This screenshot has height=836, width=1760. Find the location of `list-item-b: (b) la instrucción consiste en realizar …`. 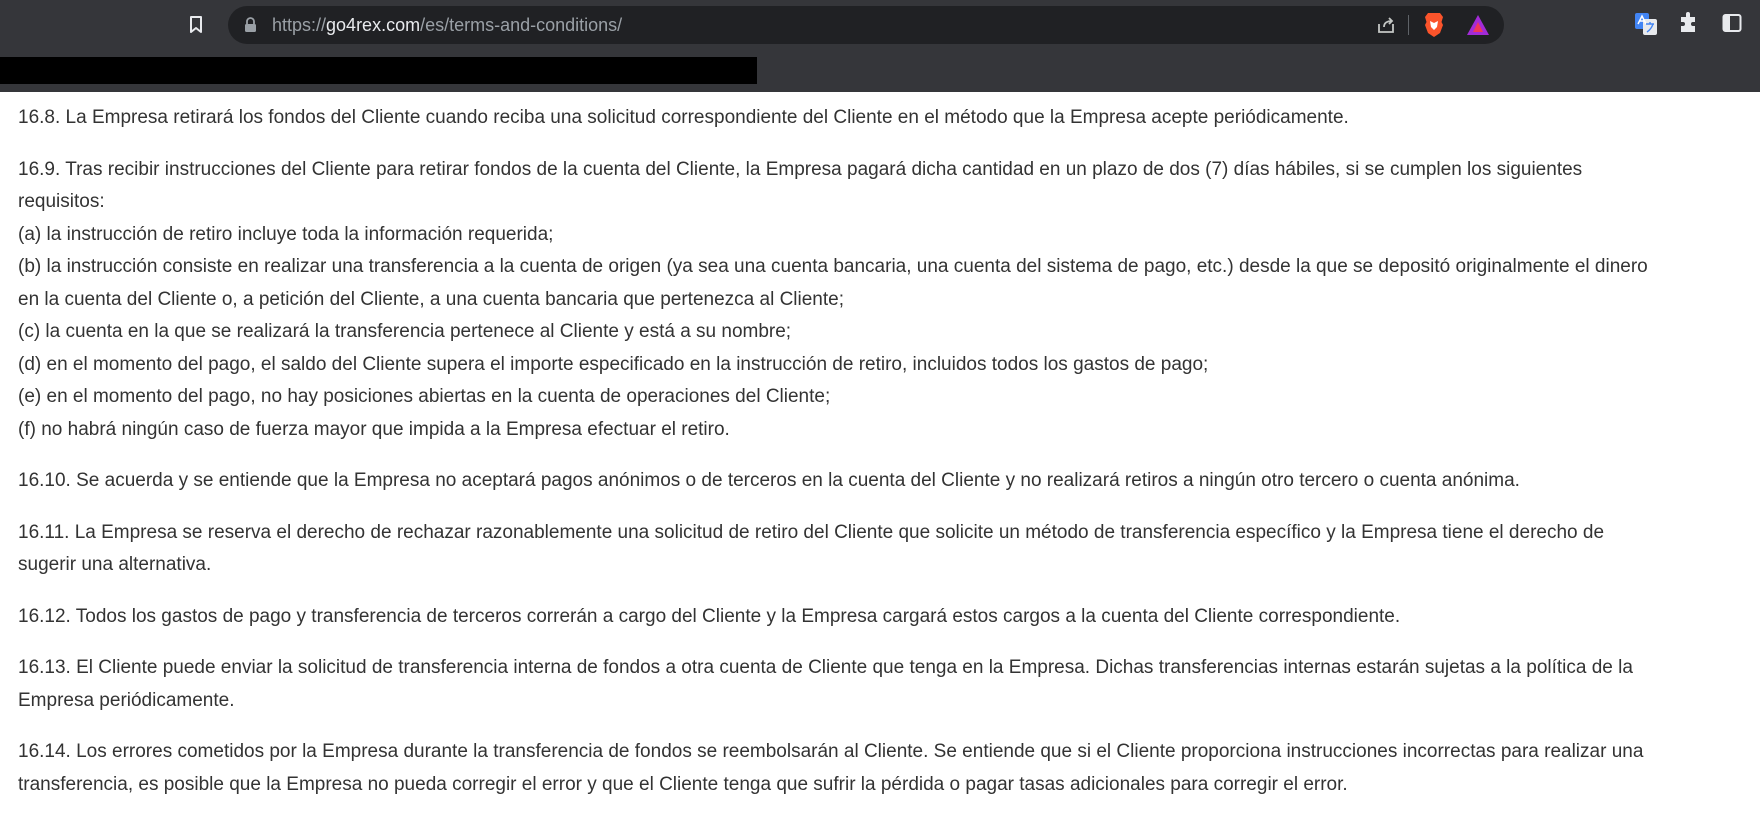

list-item-b: (b) la instrucción consiste en realizar … is located at coordinates (833, 266).